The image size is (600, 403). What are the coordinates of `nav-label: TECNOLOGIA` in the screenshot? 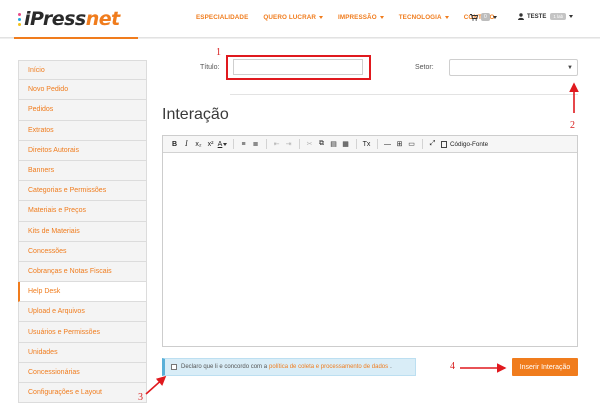 It's located at (420, 17).